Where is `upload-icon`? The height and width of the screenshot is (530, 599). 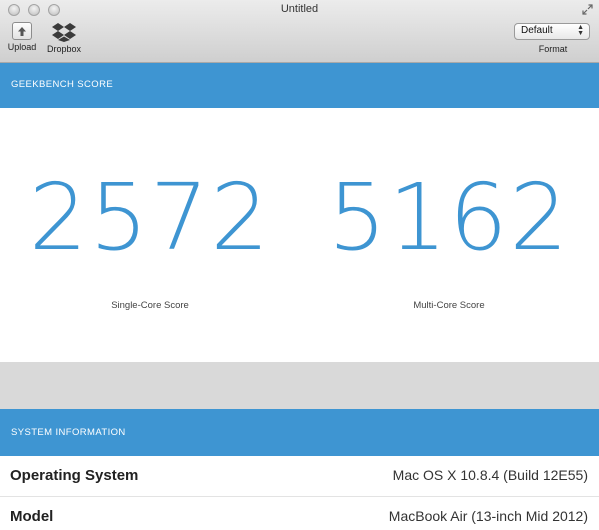
upload-icon is located at coordinates (22, 31).